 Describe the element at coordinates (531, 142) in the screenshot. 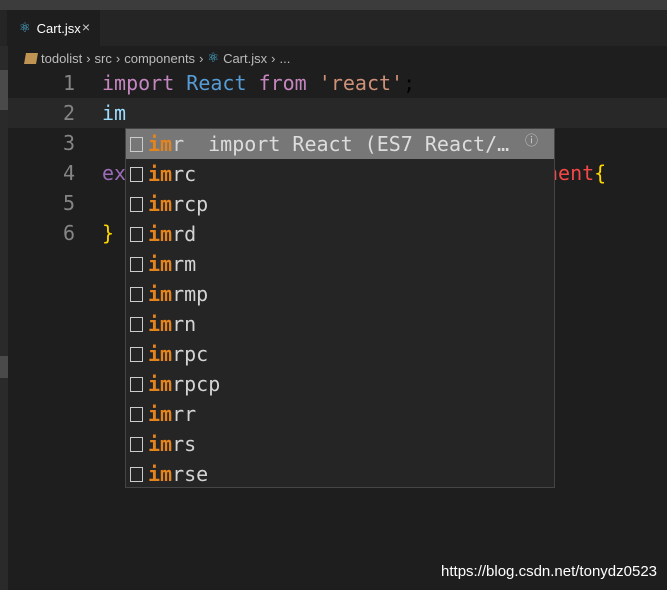

I see `info-icon: ⓘ` at that location.